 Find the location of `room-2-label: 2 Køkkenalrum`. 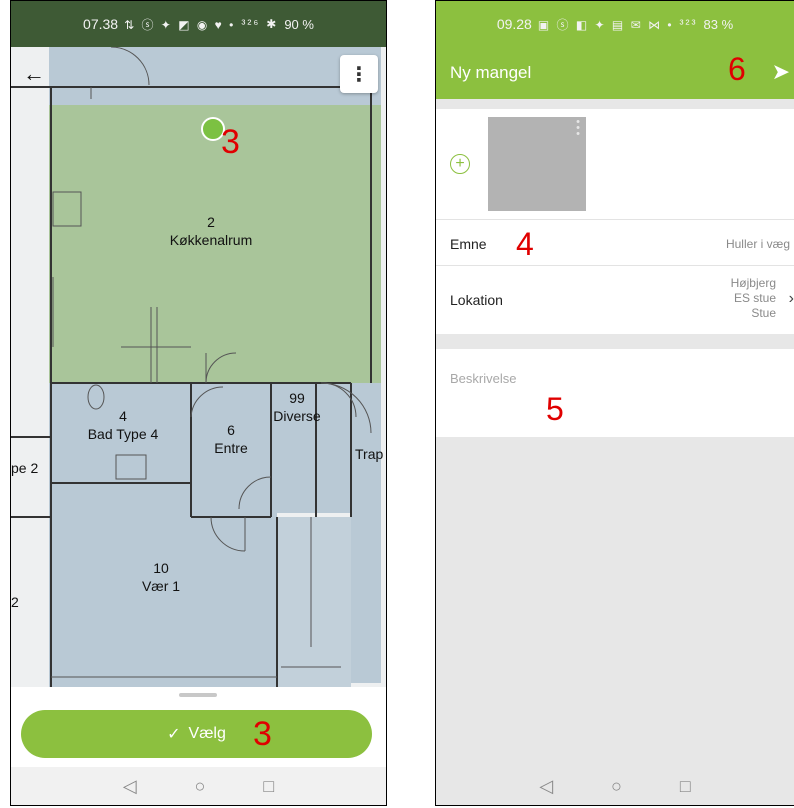

room-2-label: 2 Køkkenalrum is located at coordinates (211, 231).